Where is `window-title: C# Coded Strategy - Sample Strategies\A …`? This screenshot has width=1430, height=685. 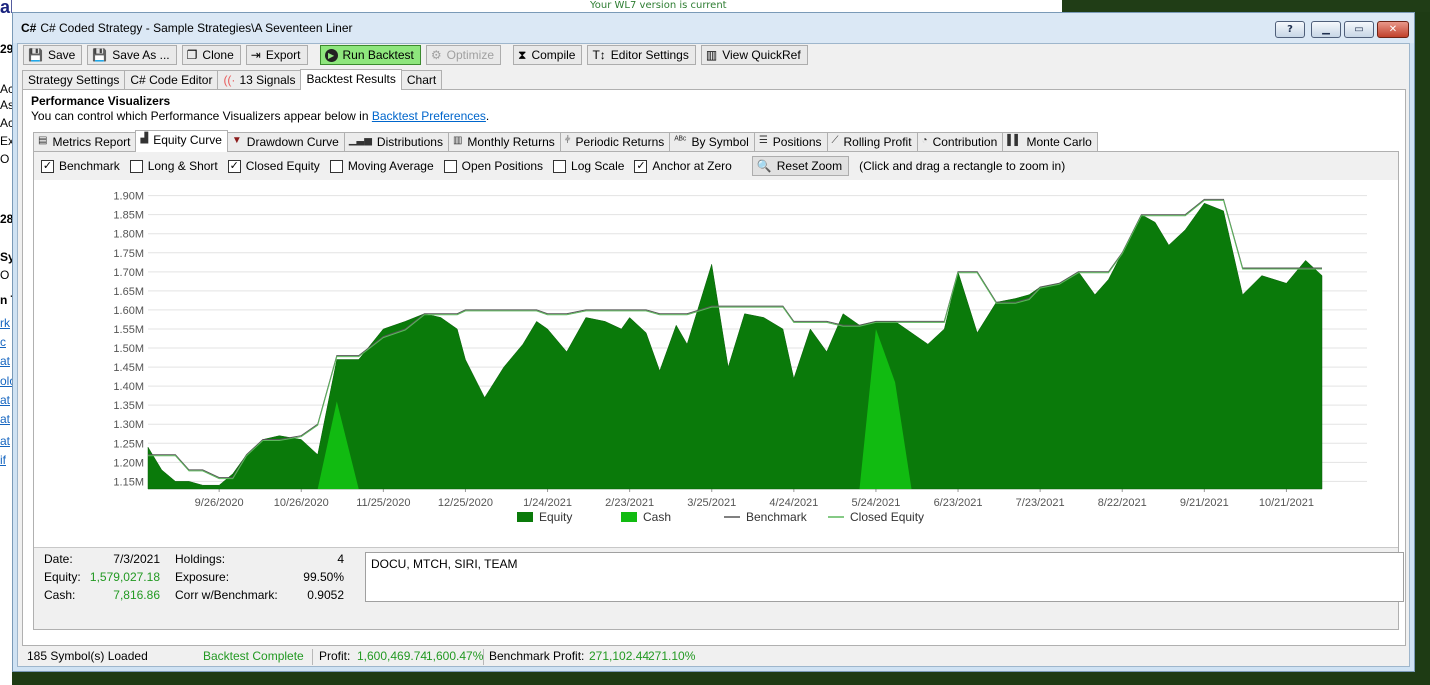
window-title: C# Coded Strategy - Sample Strategies\A … is located at coordinates (196, 28).